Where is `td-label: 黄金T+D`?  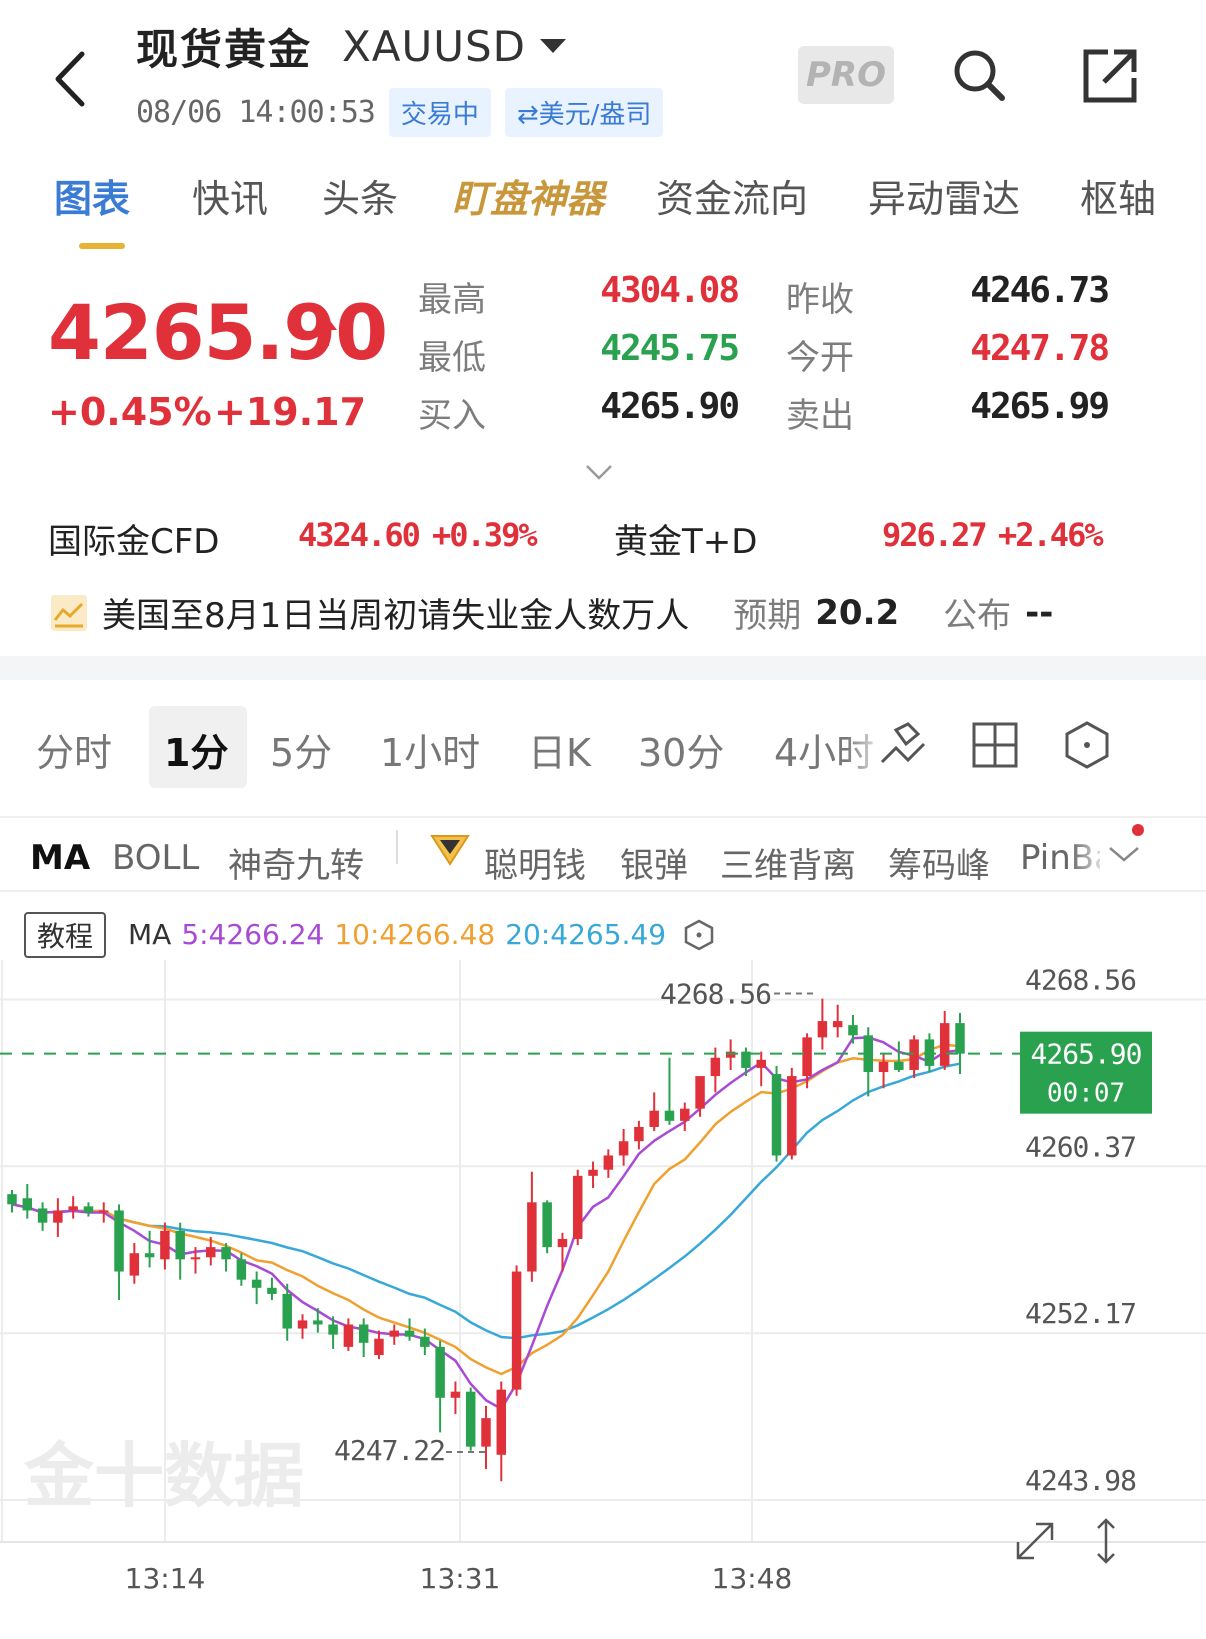
td-label: 黄金T+D is located at coordinates (685, 538).